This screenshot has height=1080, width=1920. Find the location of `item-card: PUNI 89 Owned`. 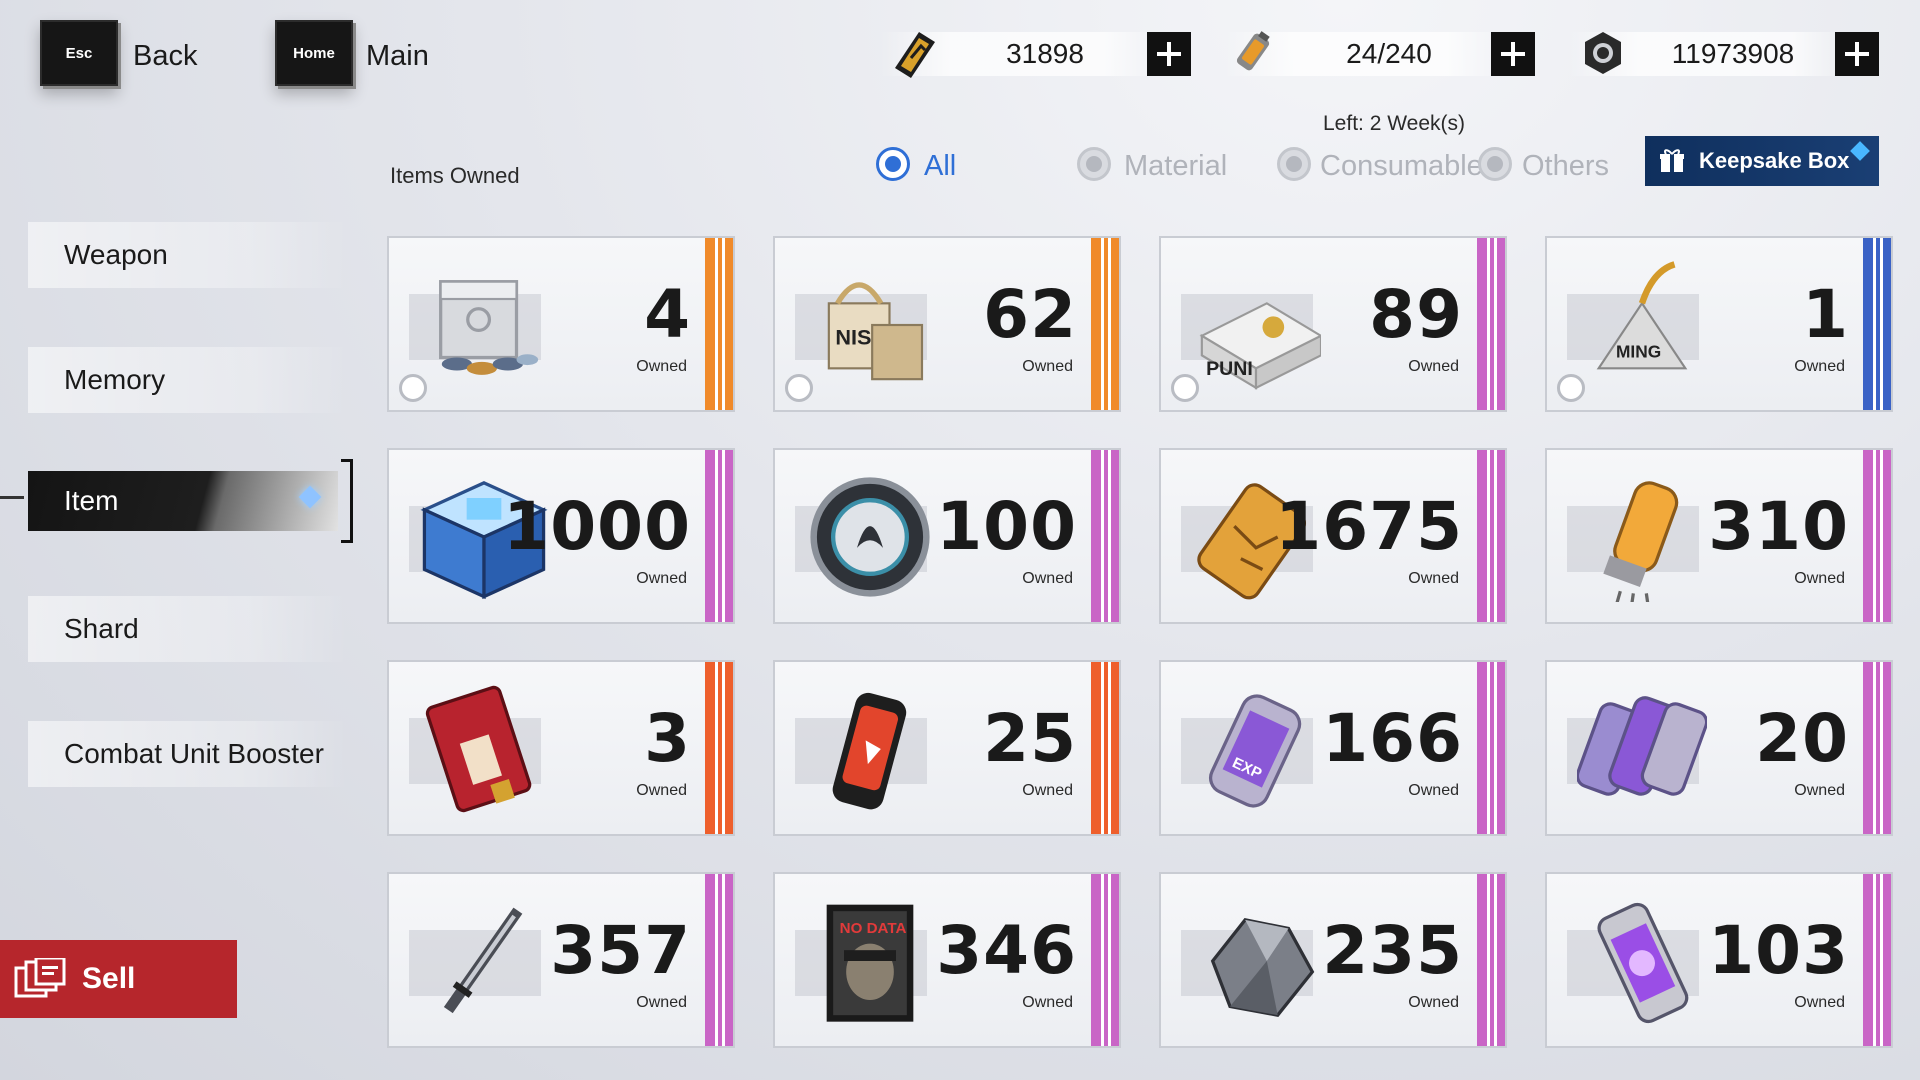

item-card: PUNI 89 Owned is located at coordinates (1333, 324).